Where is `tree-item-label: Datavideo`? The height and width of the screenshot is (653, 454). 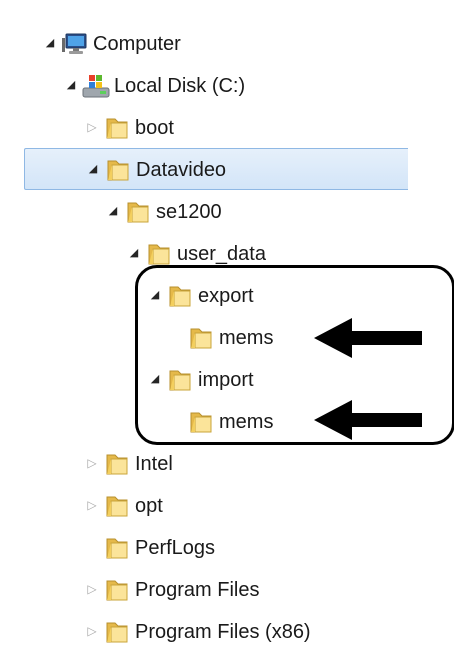 tree-item-label: Datavideo is located at coordinates (181, 170).